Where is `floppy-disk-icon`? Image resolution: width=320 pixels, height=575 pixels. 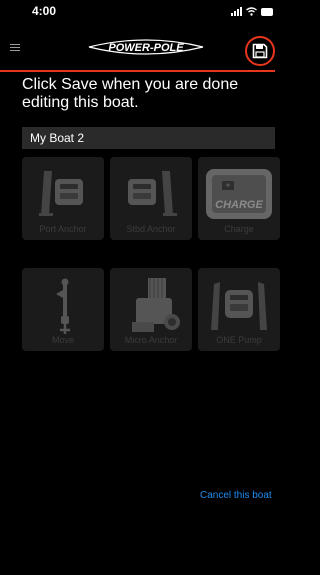
floppy-disk-icon is located at coordinates (260, 51).